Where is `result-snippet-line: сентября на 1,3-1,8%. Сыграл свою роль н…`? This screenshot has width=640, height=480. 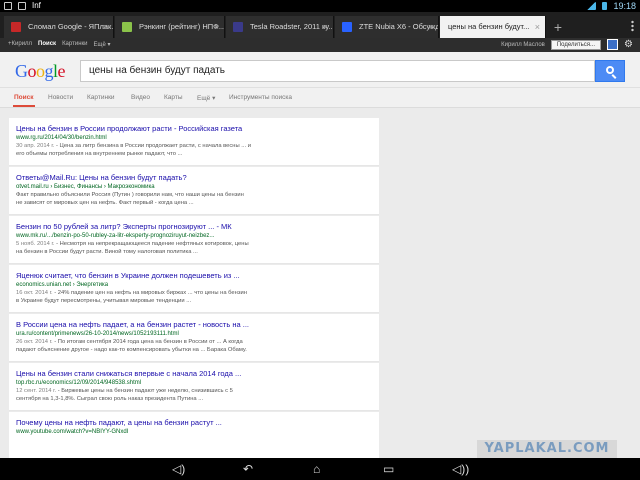 result-snippet-line: сентября на 1,3-1,8%. Сыграл свою роль н… is located at coordinates (110, 399).